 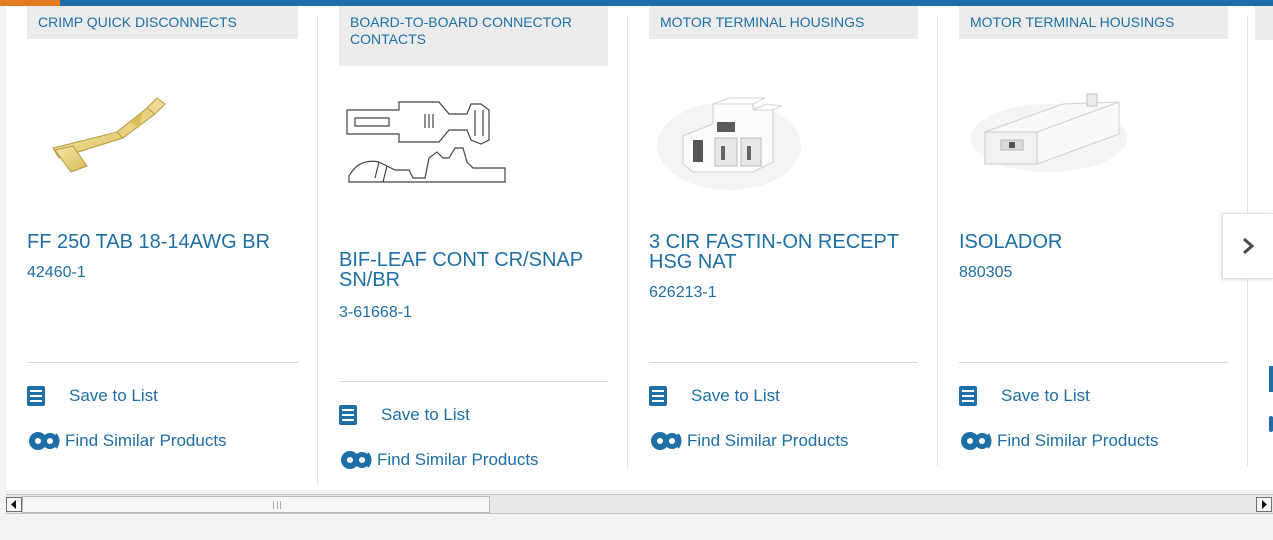 I want to click on product-title: BIF-LEAF CONT CR/SNAP SN/BR, so click(x=473, y=270).